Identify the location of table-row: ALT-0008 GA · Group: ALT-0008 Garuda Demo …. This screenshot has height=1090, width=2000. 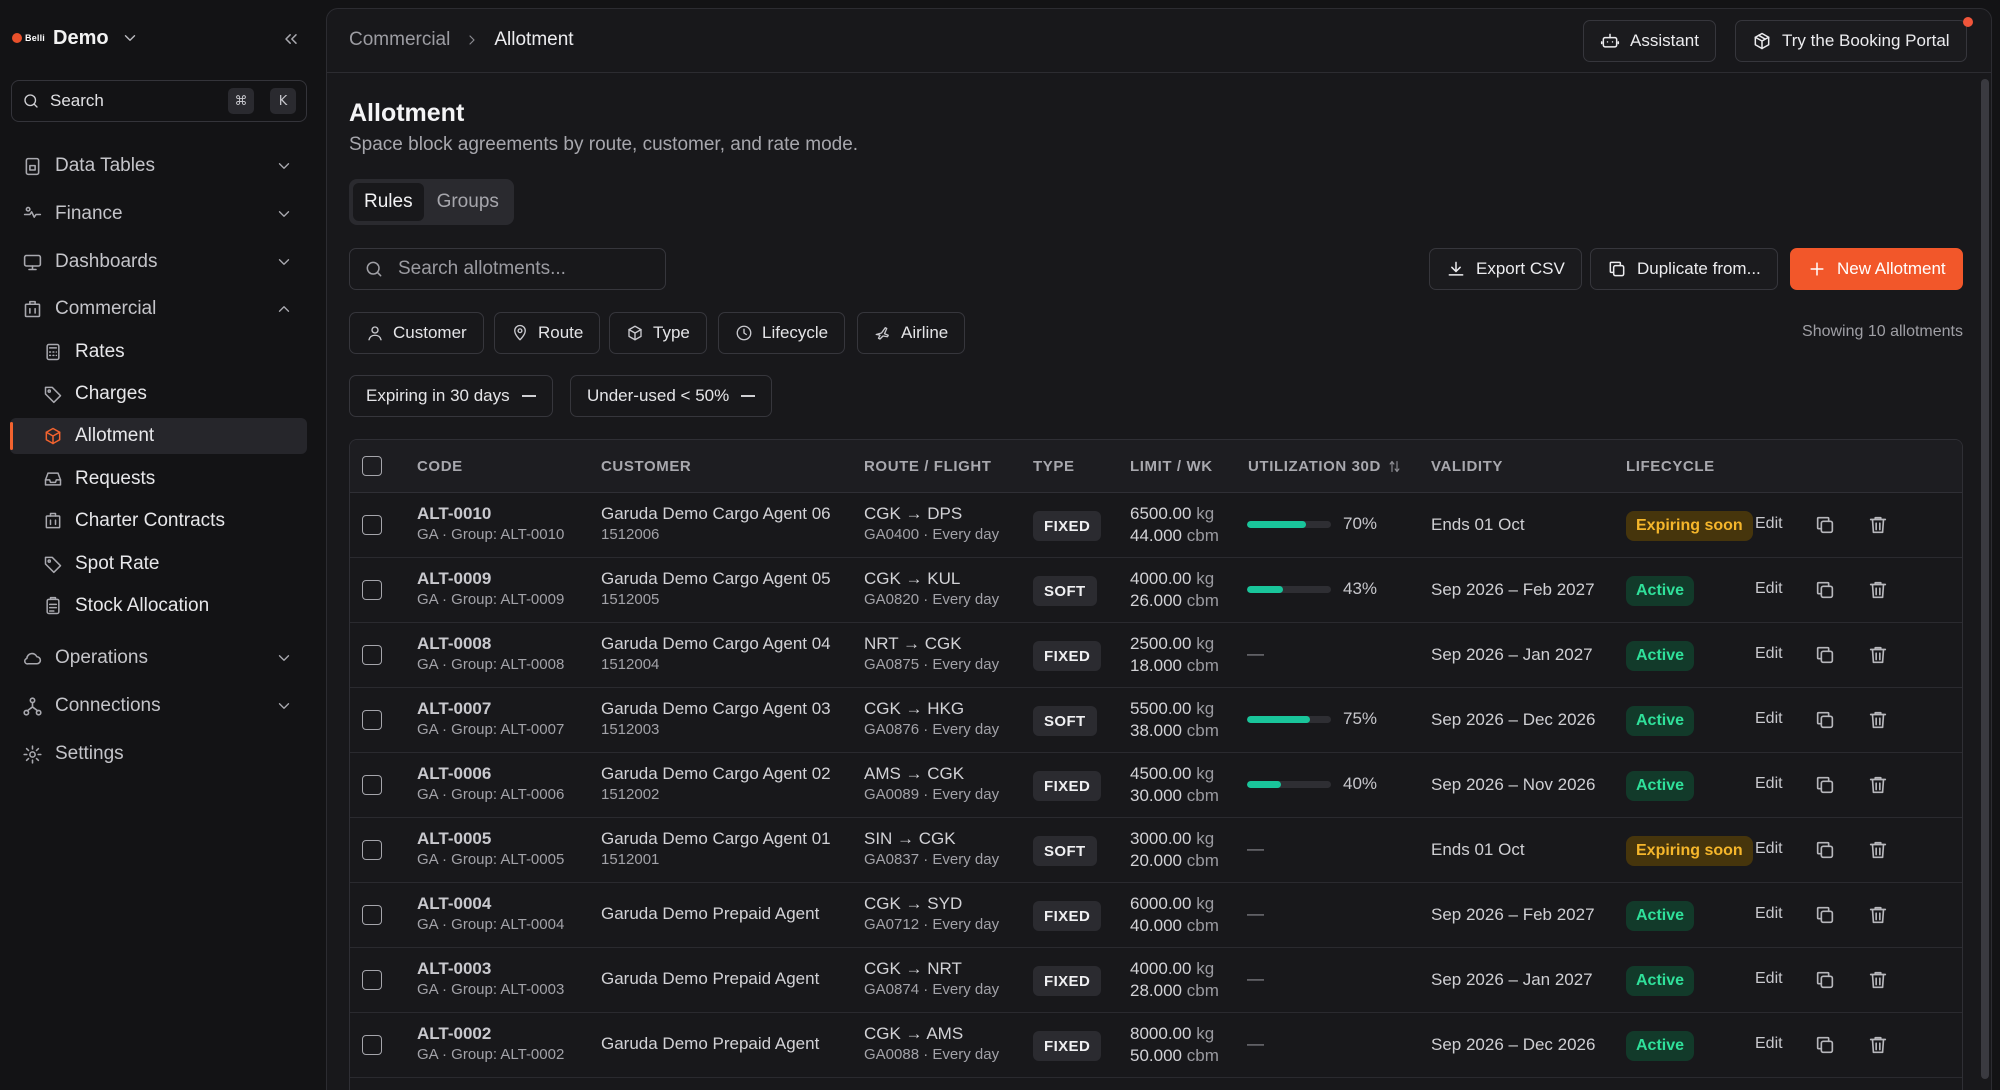
(1156, 655).